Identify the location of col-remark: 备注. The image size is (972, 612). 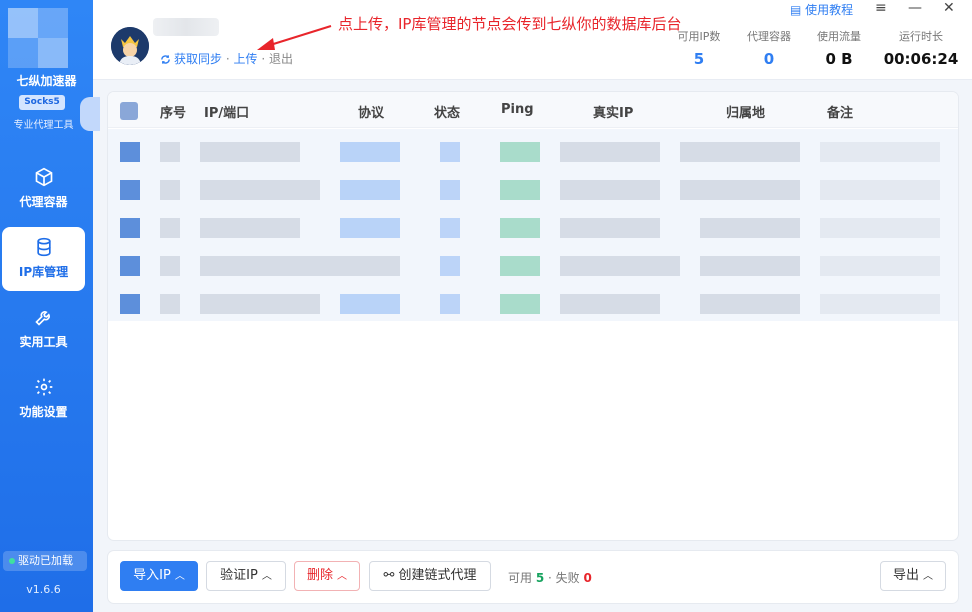
(840, 111).